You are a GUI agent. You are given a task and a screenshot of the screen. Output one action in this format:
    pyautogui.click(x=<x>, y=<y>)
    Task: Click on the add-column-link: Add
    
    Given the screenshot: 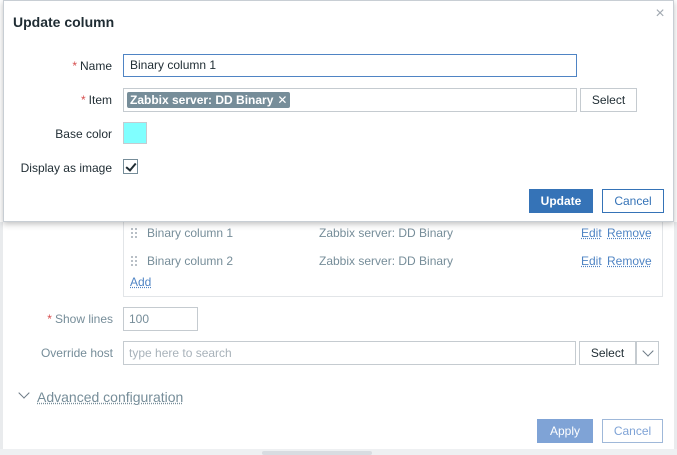 What is the action you would take?
    pyautogui.click(x=140, y=282)
    